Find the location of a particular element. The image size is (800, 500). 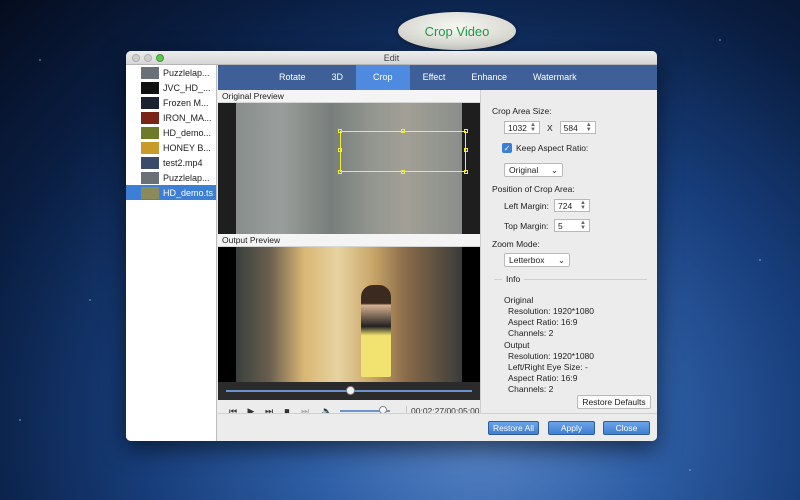

top-margin-label: Top Margin: is located at coordinates (526, 225).